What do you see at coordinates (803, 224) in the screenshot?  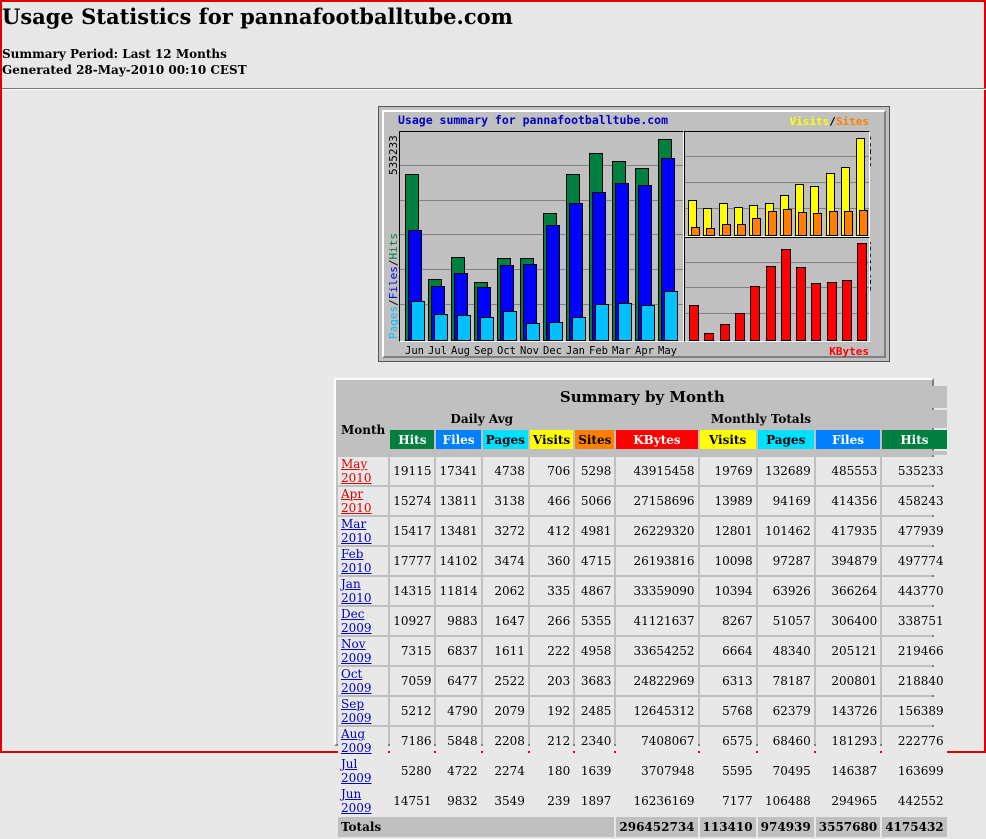 I see `bar-sites-jan` at bounding box center [803, 224].